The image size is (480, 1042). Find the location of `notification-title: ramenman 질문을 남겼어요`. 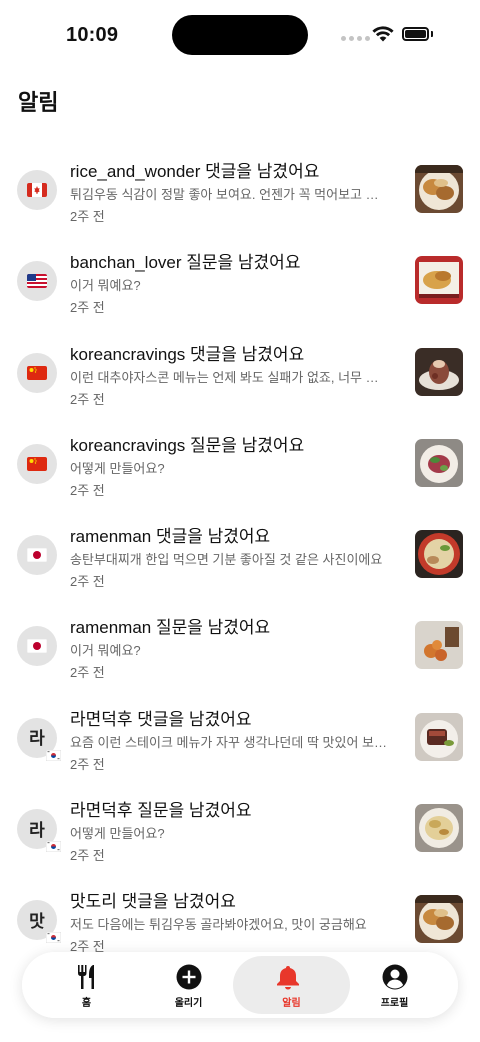

notification-title: ramenman 질문을 남겼어요 is located at coordinates (170, 628).